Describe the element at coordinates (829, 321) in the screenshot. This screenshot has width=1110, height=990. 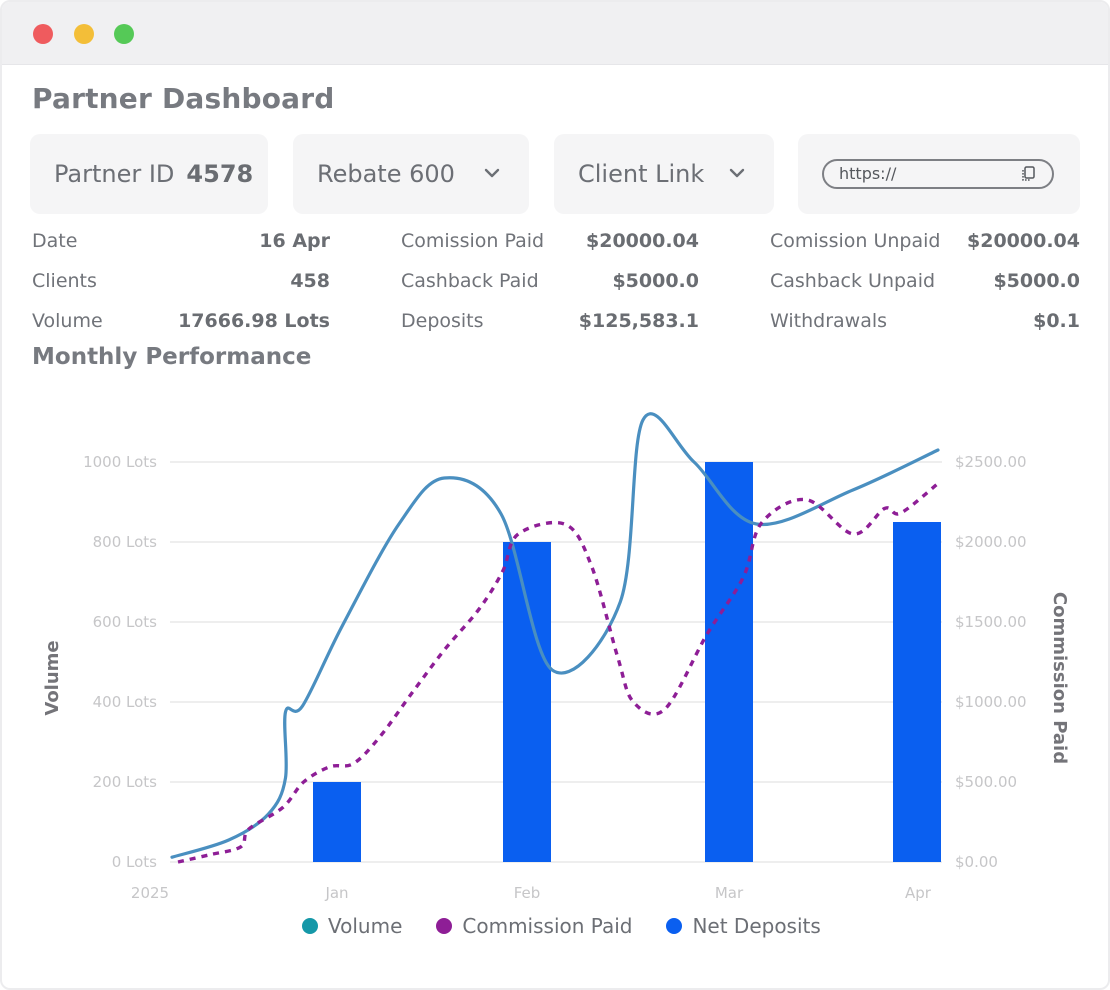
I see `stat-label: Withdrawals` at that location.